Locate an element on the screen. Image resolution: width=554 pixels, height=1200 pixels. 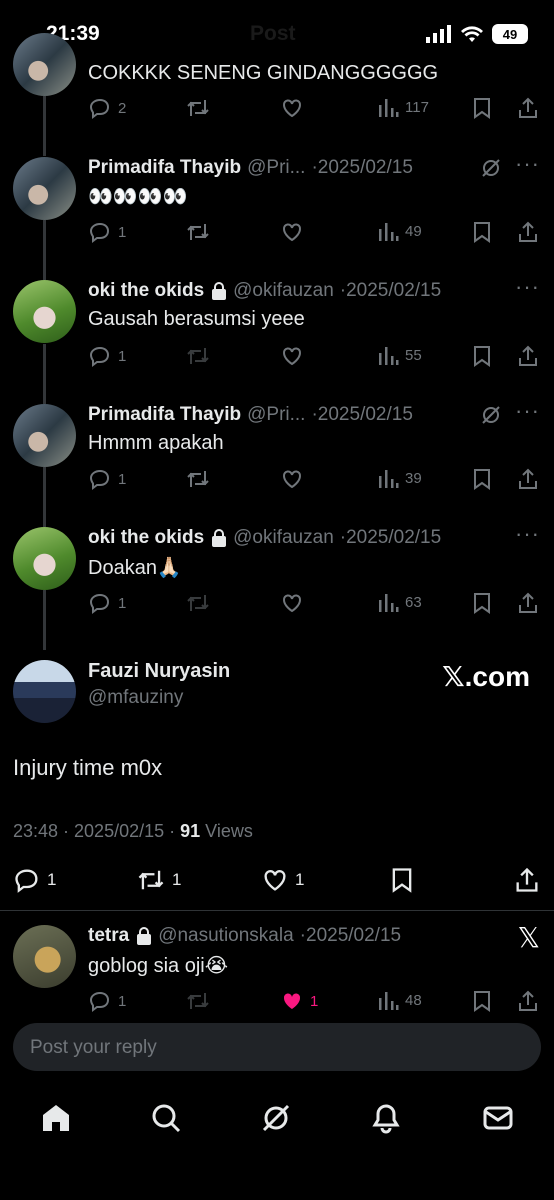
tweet-text: Injury time m0x is located at coordinates (88, 767).